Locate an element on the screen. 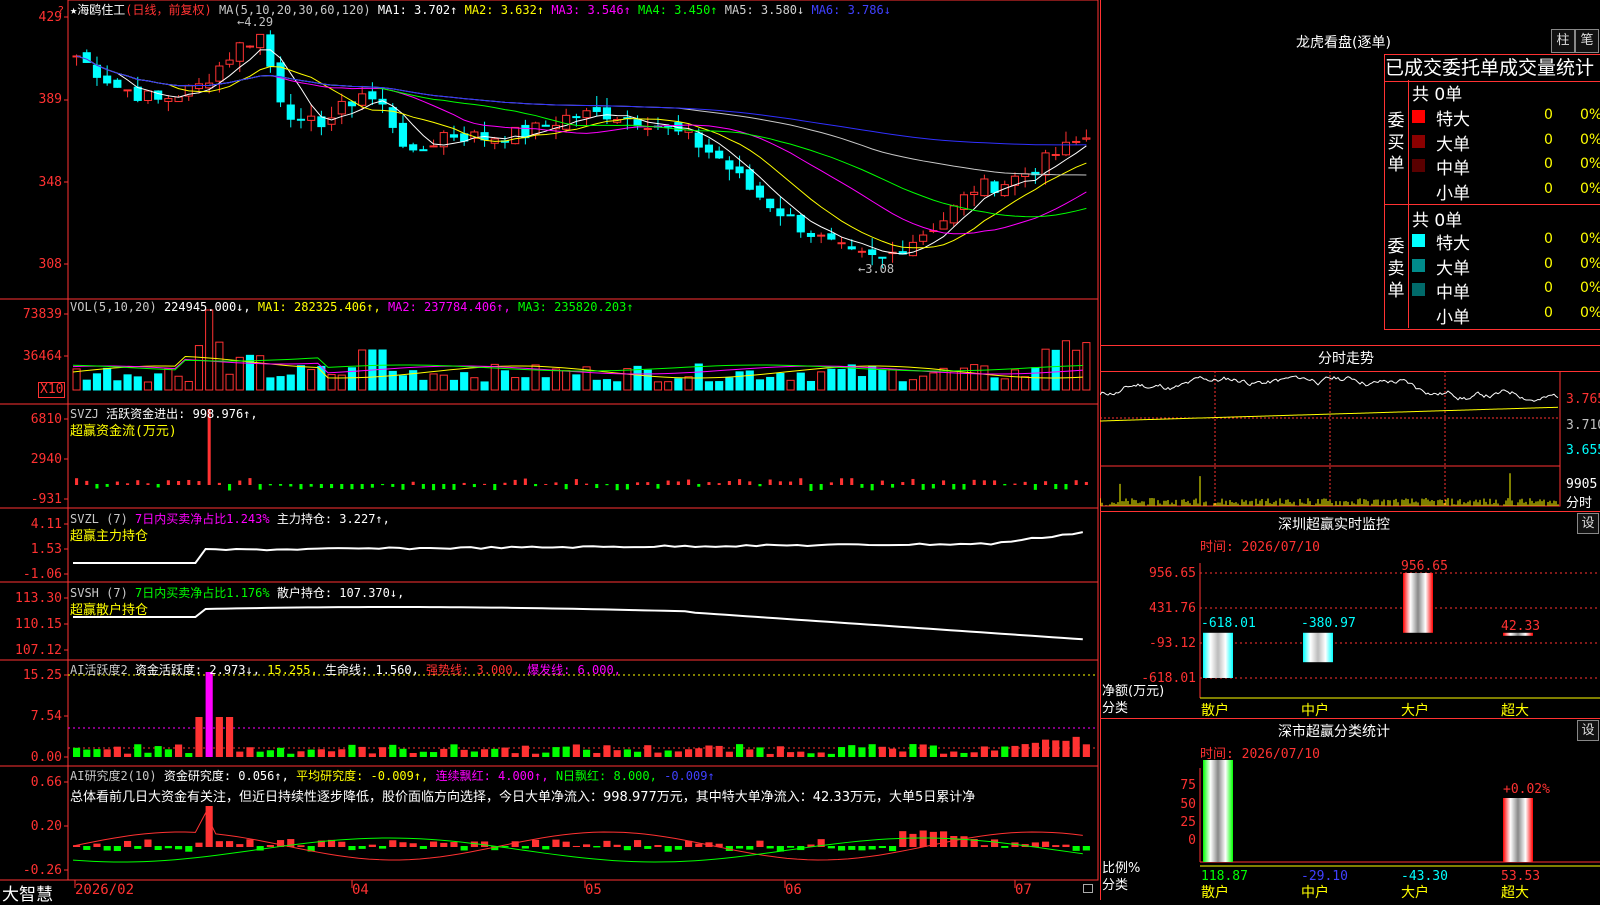 Image resolution: width=1600 pixels, height=905 pixels. lock-icon is located at coordinates (1088, 888).